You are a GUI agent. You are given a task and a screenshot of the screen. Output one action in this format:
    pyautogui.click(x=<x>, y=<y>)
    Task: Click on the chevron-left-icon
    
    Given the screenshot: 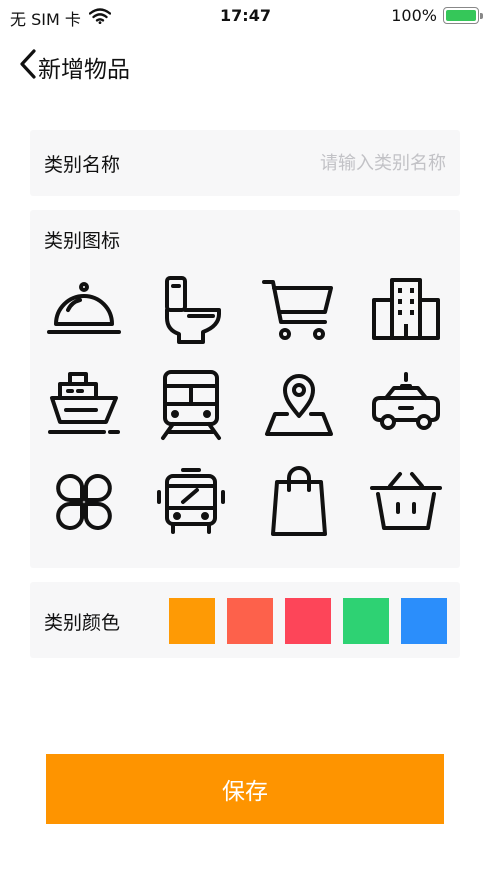 What is the action you would take?
    pyautogui.click(x=28, y=66)
    